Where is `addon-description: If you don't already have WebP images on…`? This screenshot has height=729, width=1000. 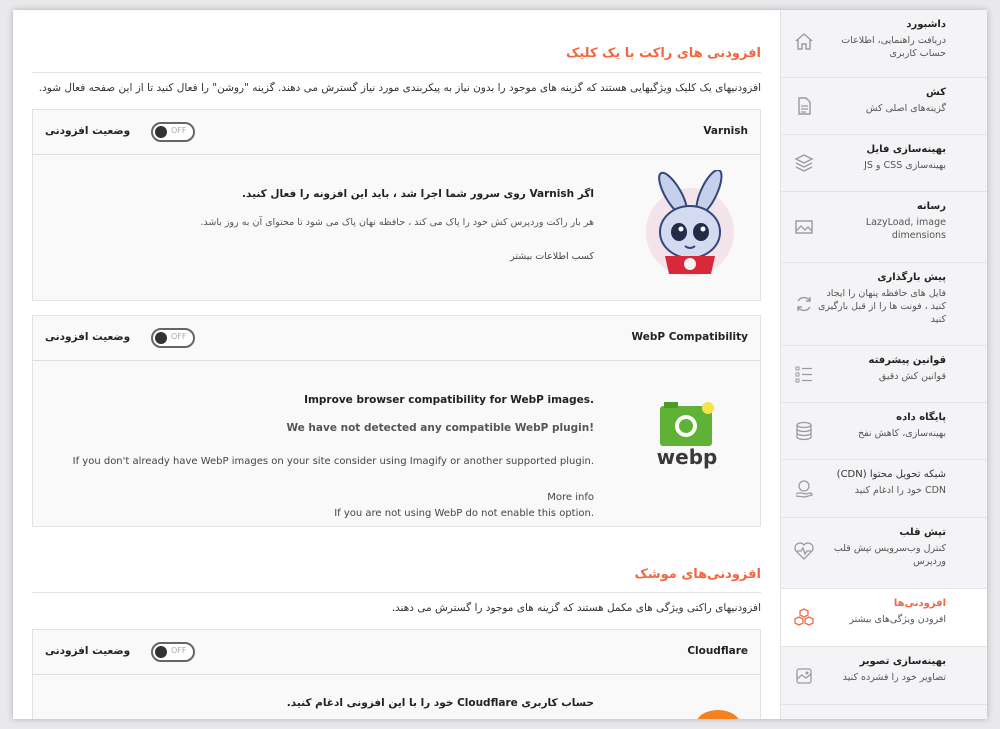
addon-description: If you don't already have WebP images on… is located at coordinates (333, 461).